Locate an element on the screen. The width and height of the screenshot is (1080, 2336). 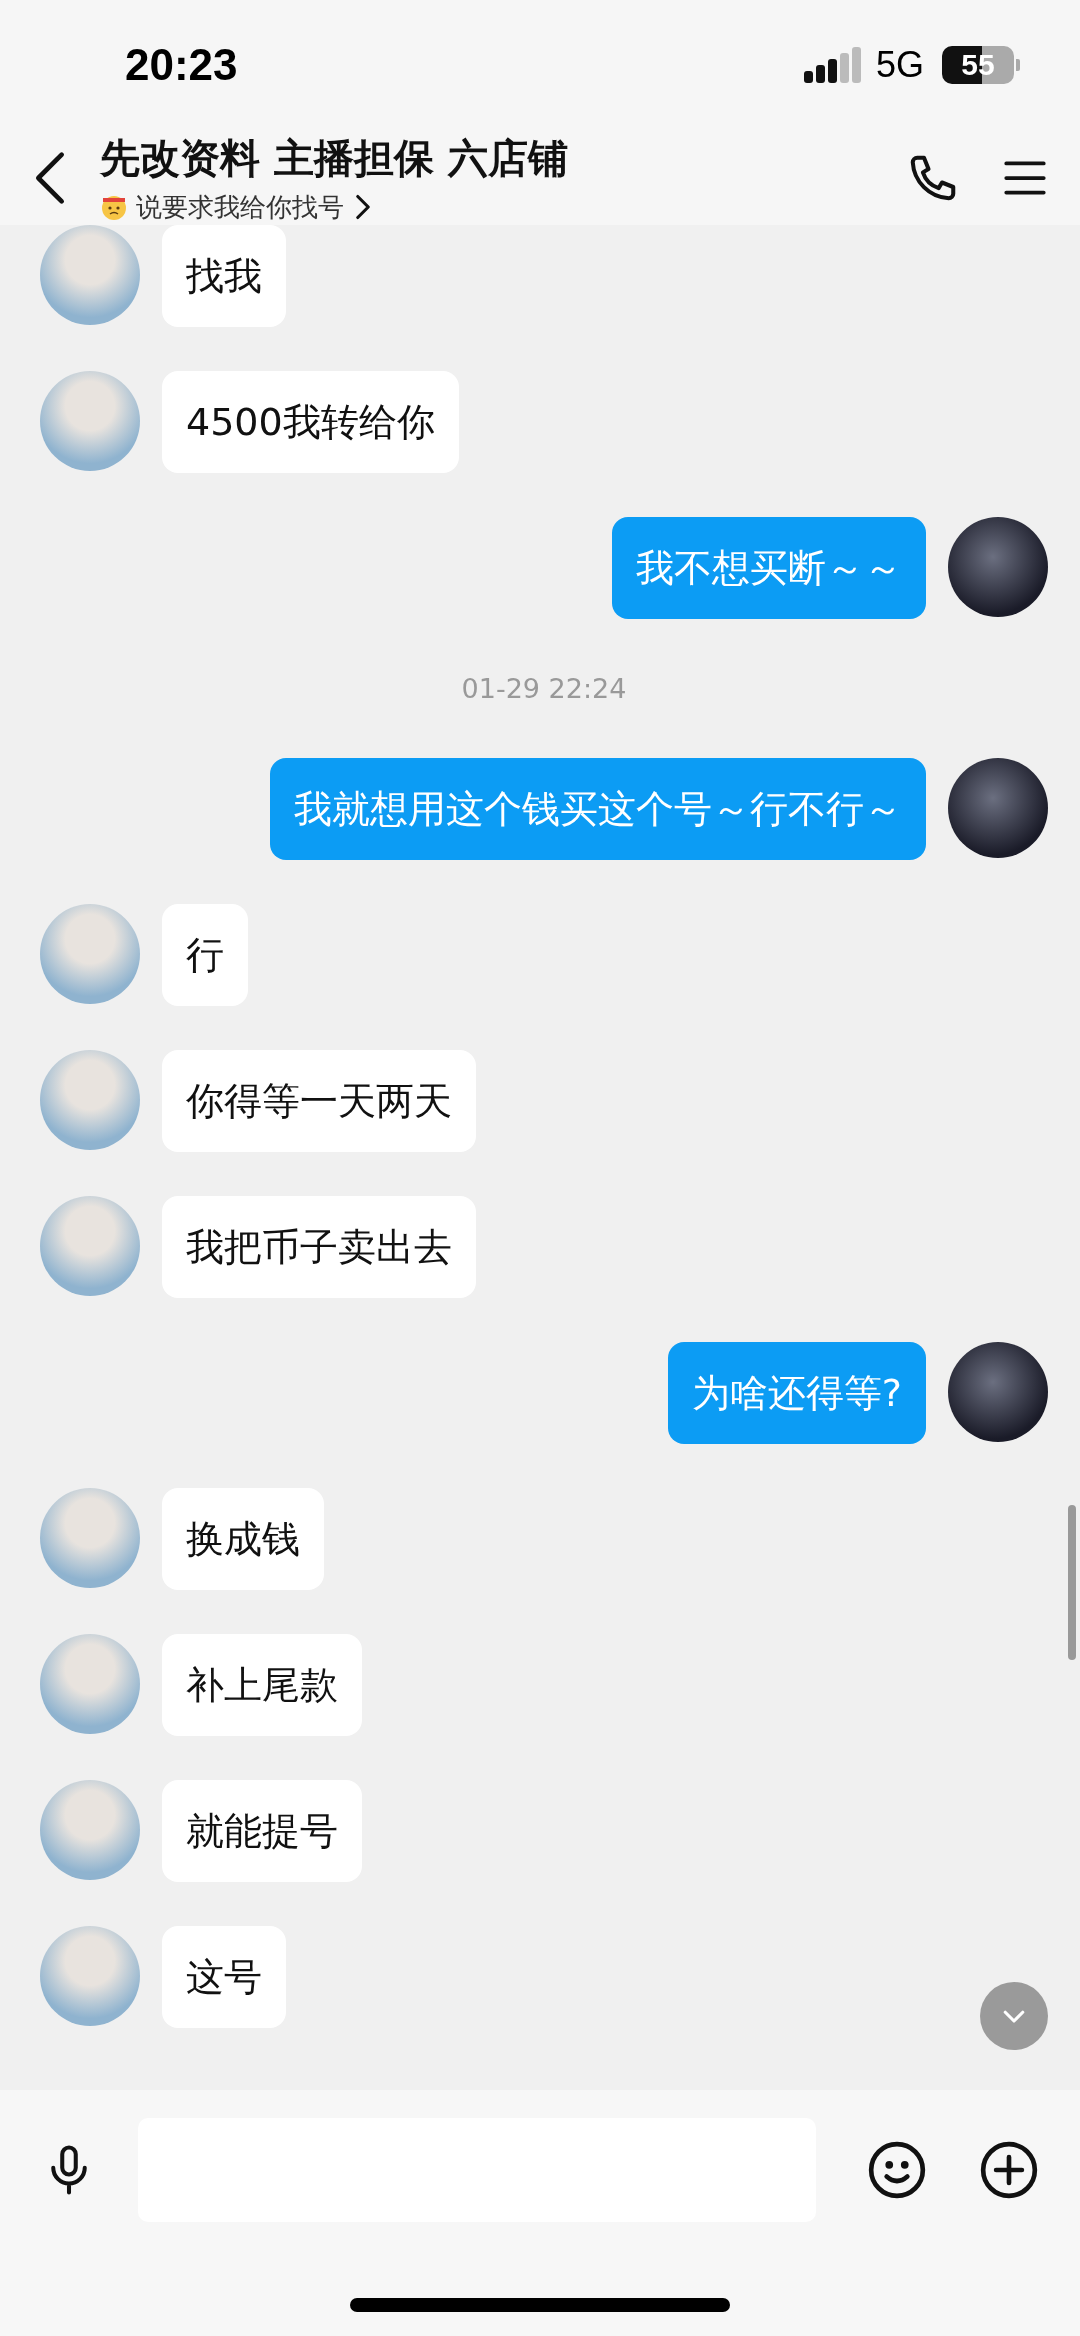
received-message: 行 is located at coordinates (205, 955).